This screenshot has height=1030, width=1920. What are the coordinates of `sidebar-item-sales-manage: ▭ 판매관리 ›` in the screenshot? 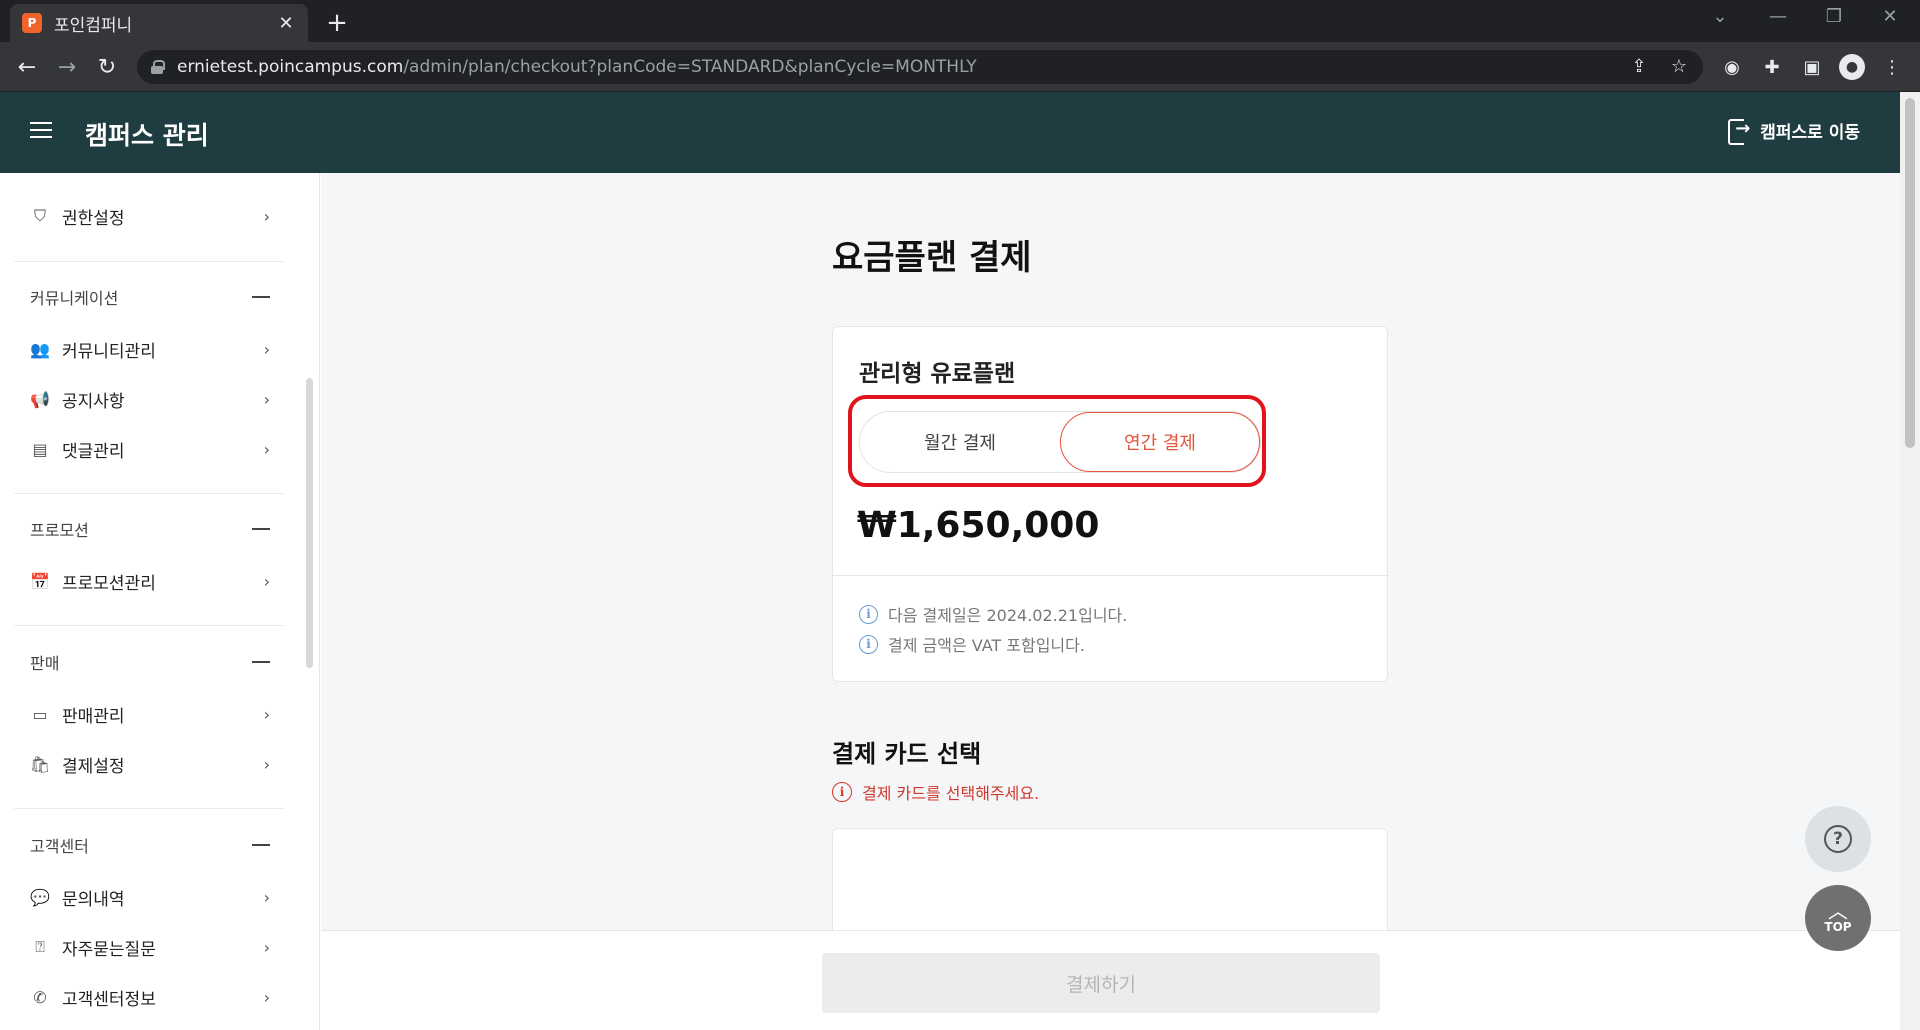 It's located at (150, 714).